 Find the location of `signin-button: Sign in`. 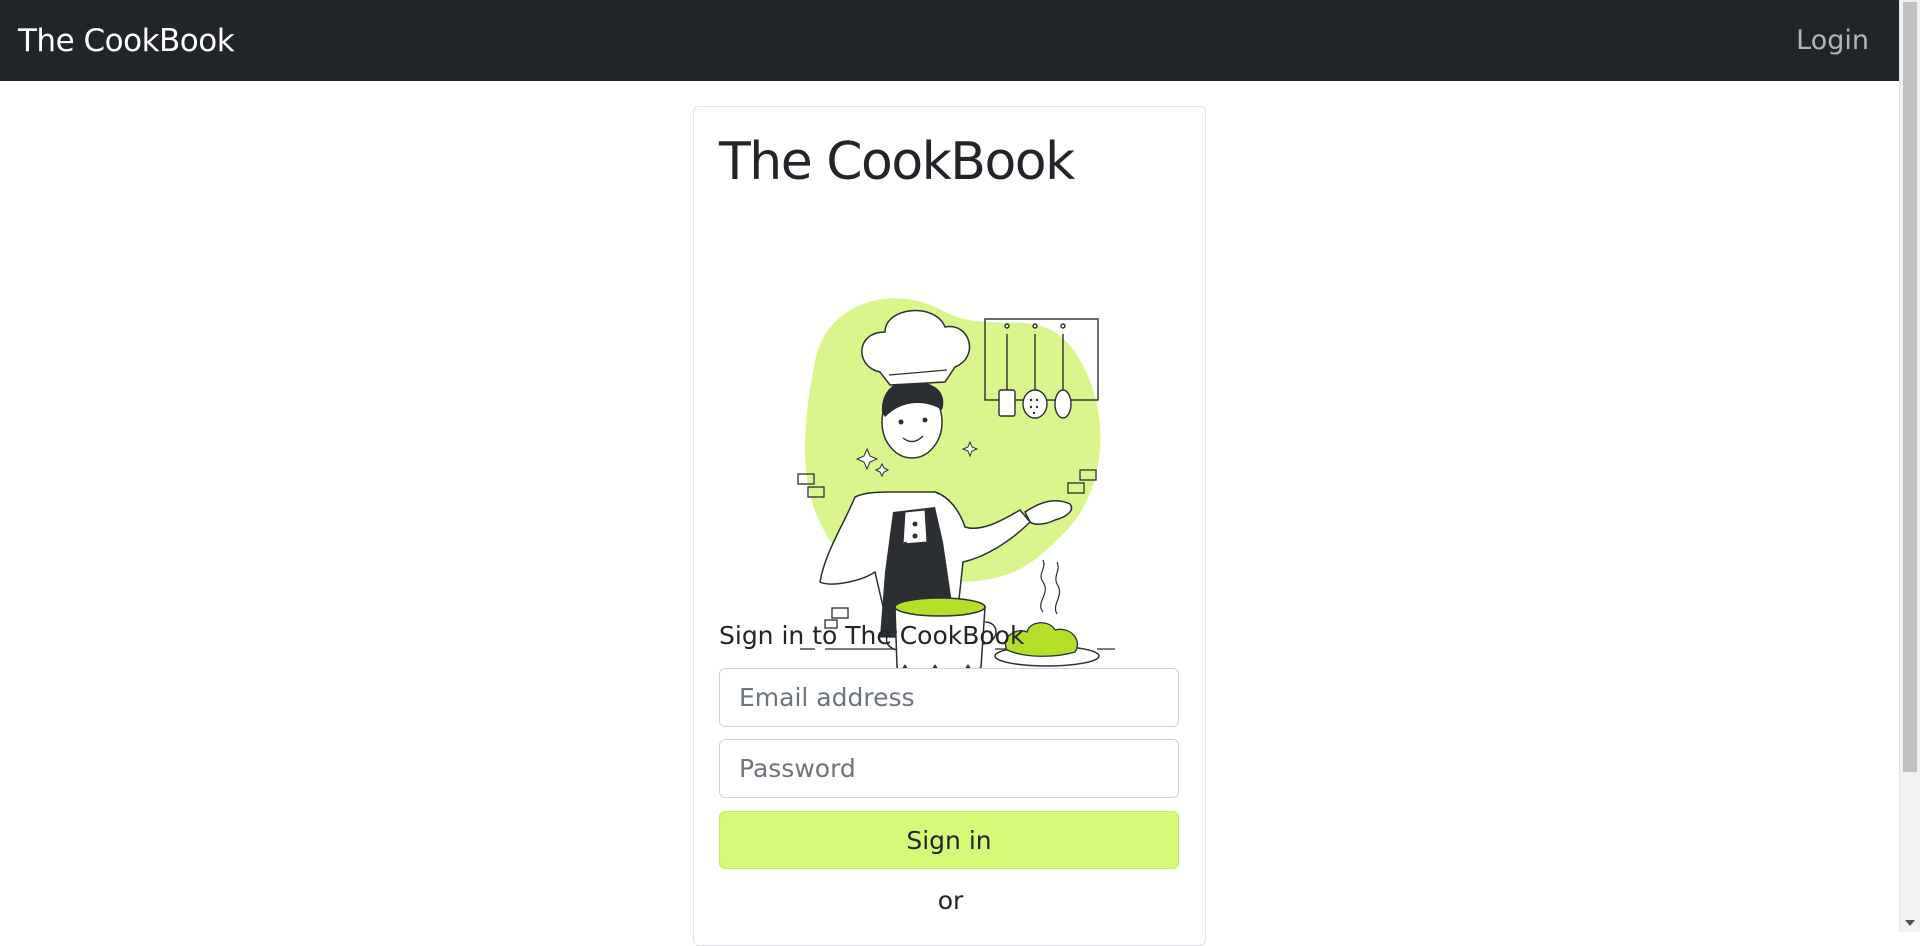

signin-button: Sign in is located at coordinates (949, 840).